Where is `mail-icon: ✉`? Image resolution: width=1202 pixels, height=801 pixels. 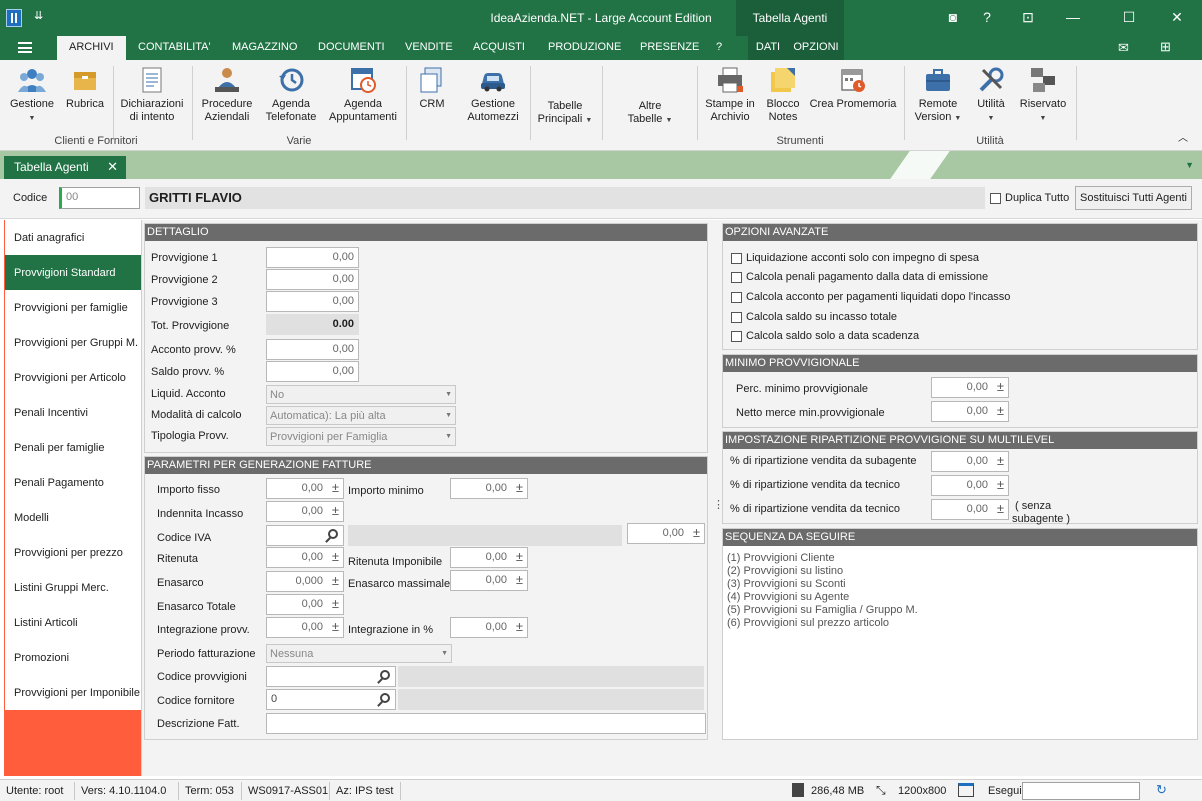
mail-icon: ✉ is located at coordinates (1123, 48).